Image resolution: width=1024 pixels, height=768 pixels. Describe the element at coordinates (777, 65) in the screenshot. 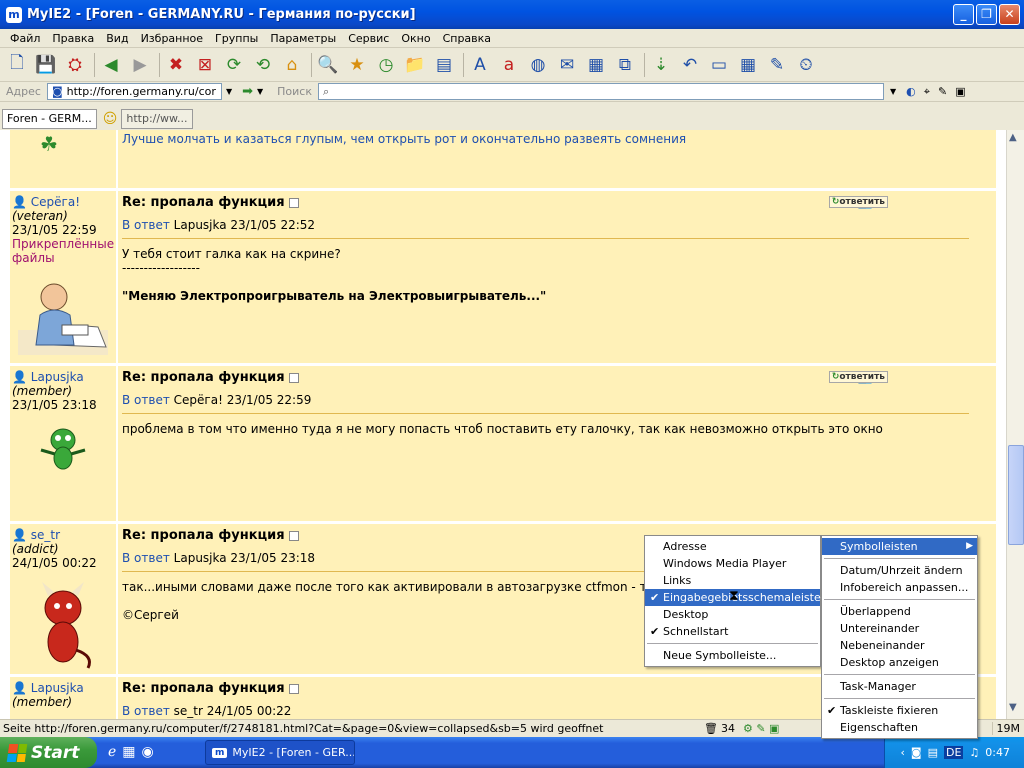

I see `edit-icon: ✎` at that location.